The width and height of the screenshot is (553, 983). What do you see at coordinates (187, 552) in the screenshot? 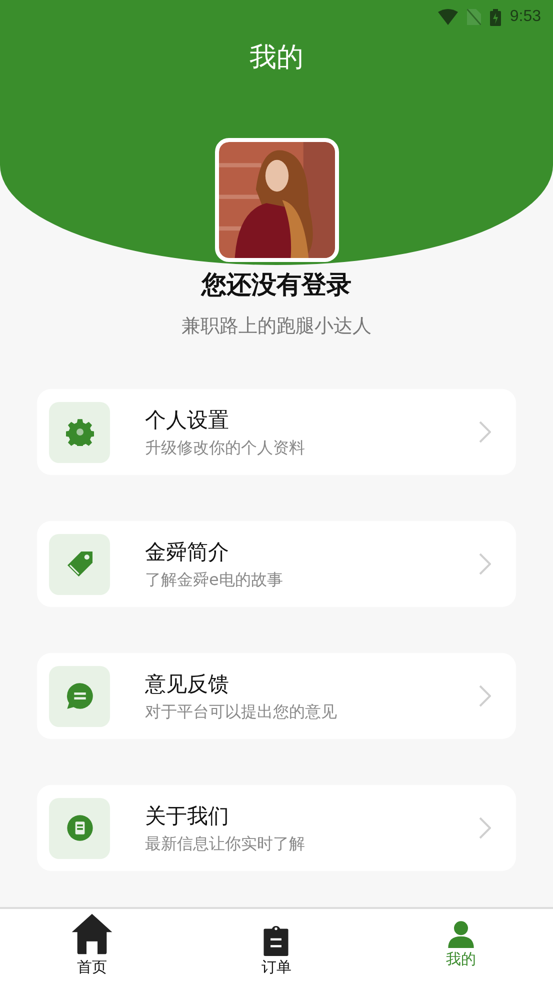
I see `menu-title: 金舜简介` at bounding box center [187, 552].